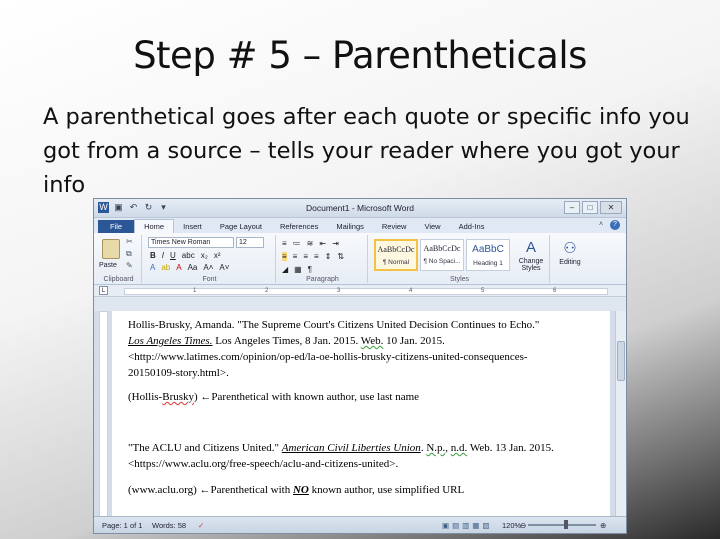 The width and height of the screenshot is (720, 539). I want to click on minimize-icon: –, so click(572, 207).